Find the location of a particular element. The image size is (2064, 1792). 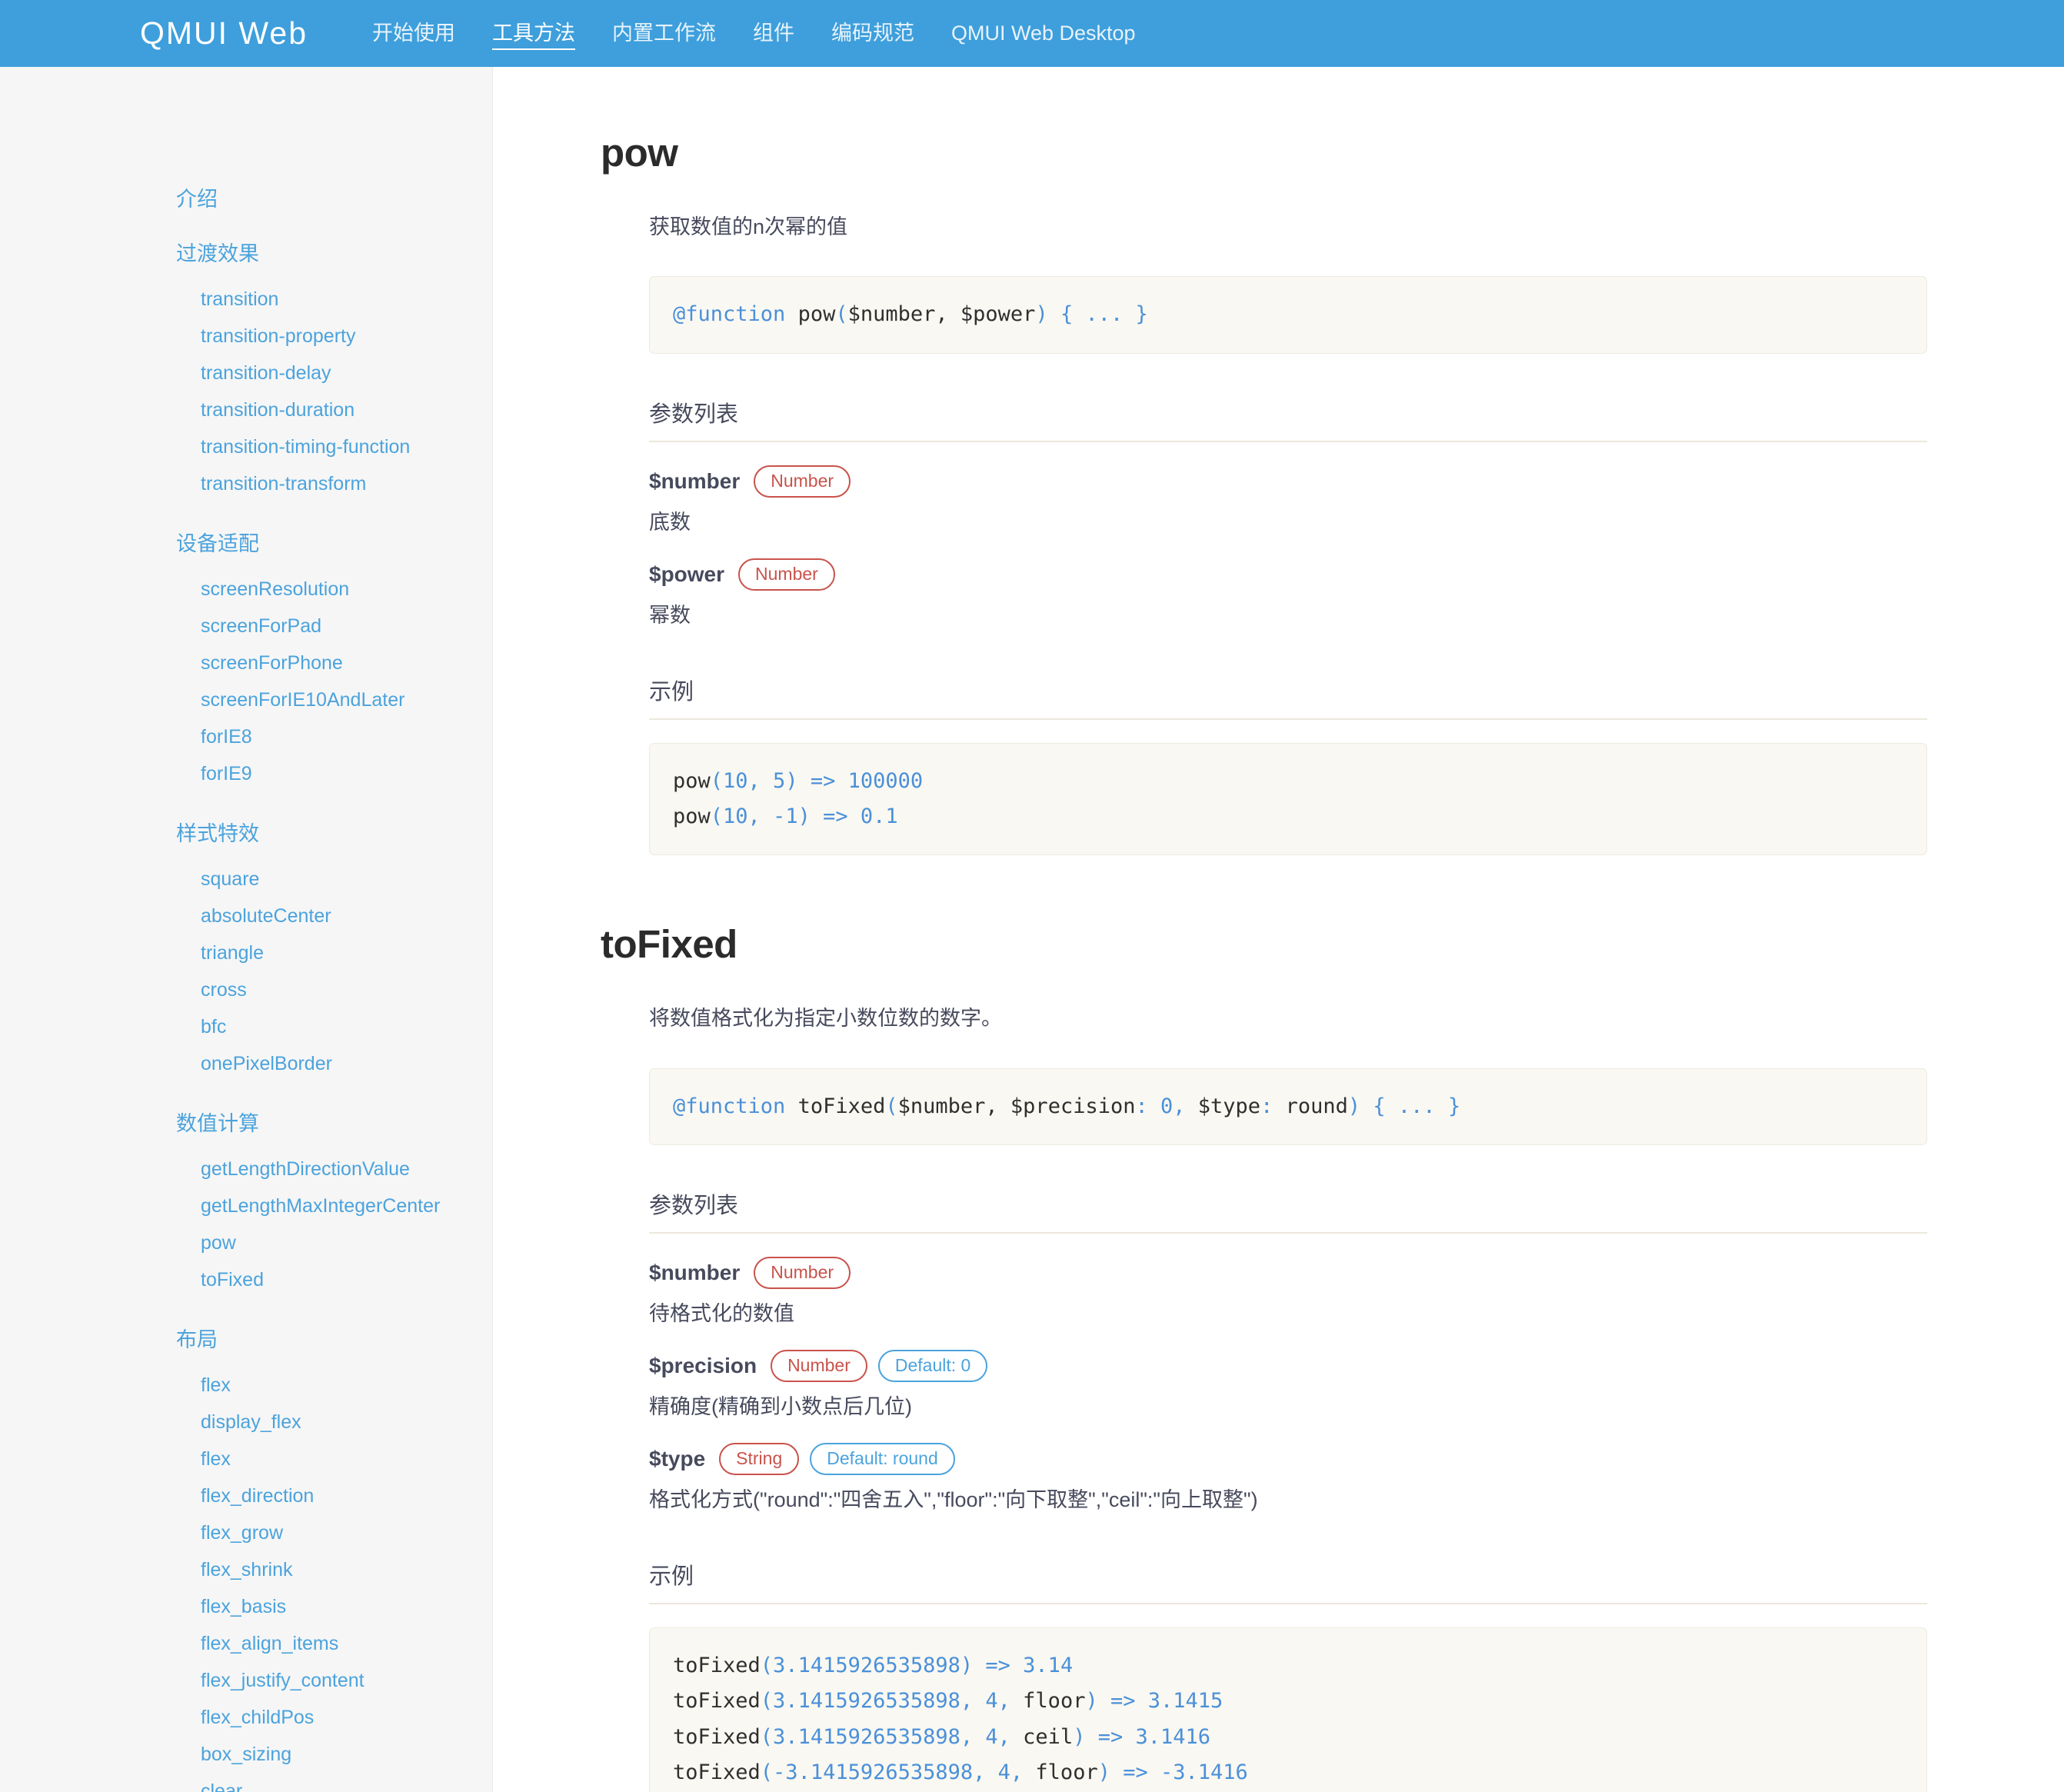

sidebar-item-screenForPhone: screenForPhone is located at coordinates (246, 663).